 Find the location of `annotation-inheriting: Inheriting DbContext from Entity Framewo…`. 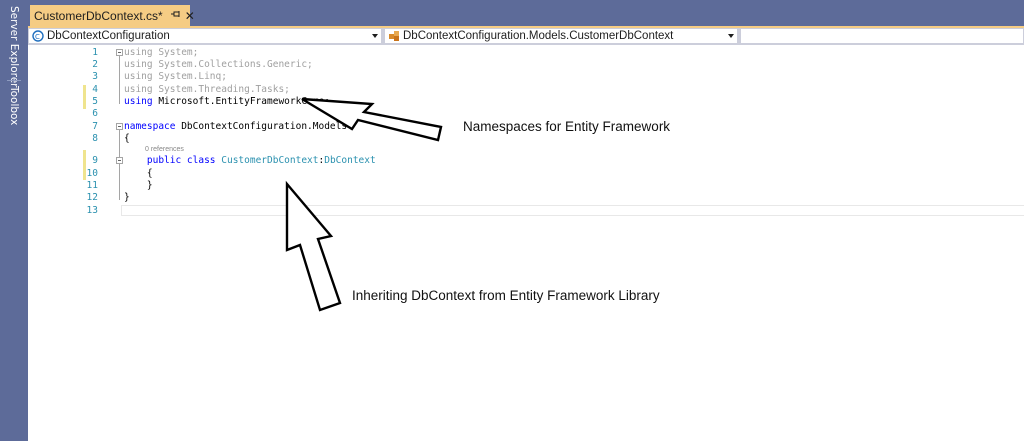

annotation-inheriting: Inheriting DbContext from Entity Framewo… is located at coordinates (506, 295).